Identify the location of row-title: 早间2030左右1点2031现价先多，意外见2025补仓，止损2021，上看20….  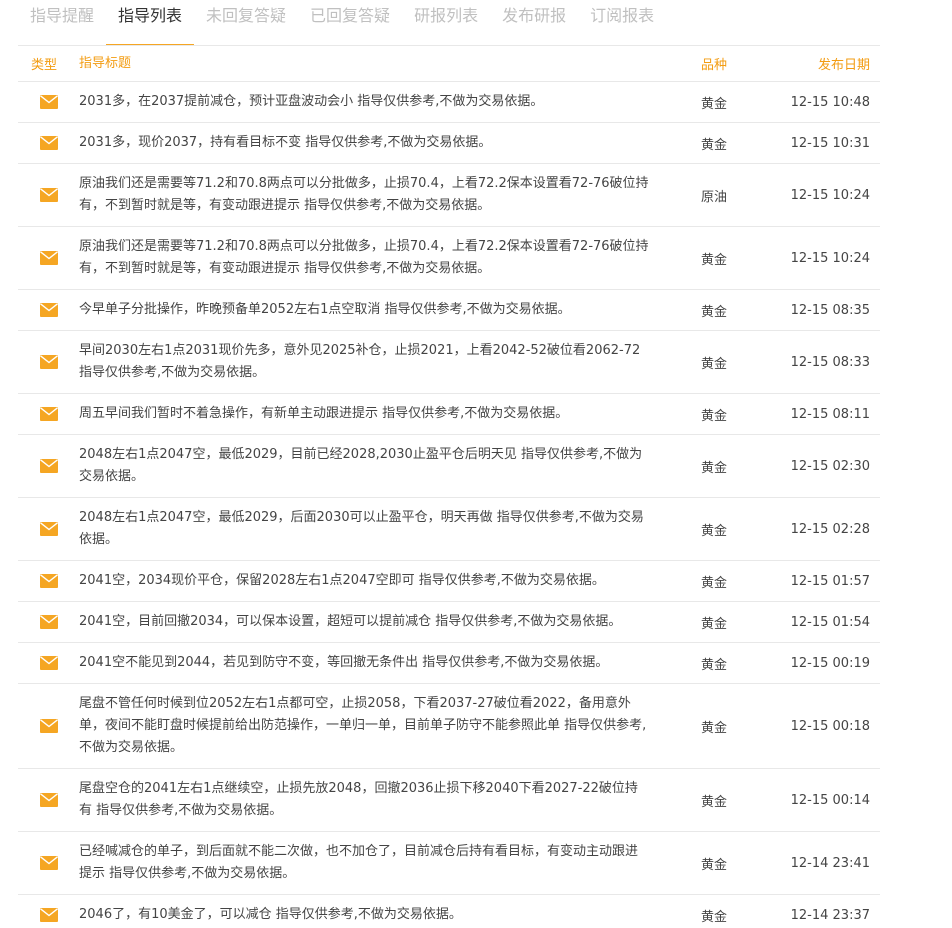
(364, 362).